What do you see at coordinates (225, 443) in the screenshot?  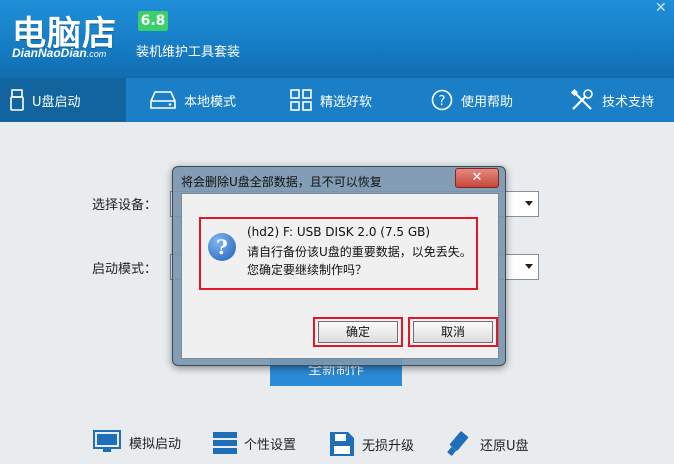 I see `settings-list-icon` at bounding box center [225, 443].